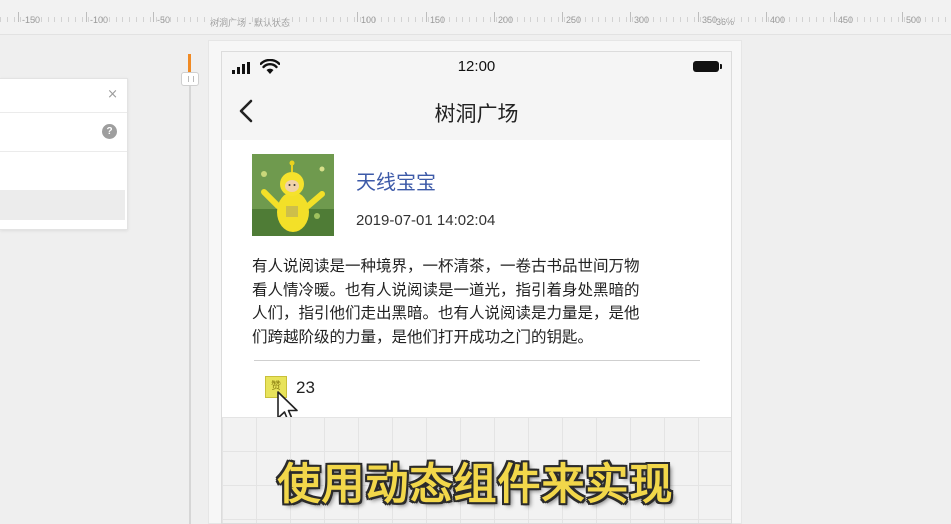 This screenshot has height=524, width=951. I want to click on status-time: 12:00, so click(476, 66).